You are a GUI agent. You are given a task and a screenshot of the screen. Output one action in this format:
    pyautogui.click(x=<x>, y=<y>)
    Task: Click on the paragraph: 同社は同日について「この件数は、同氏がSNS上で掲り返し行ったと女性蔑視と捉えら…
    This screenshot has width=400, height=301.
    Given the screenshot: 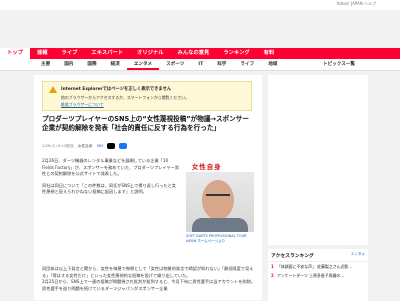 What is the action you would take?
    pyautogui.click(x=109, y=188)
    